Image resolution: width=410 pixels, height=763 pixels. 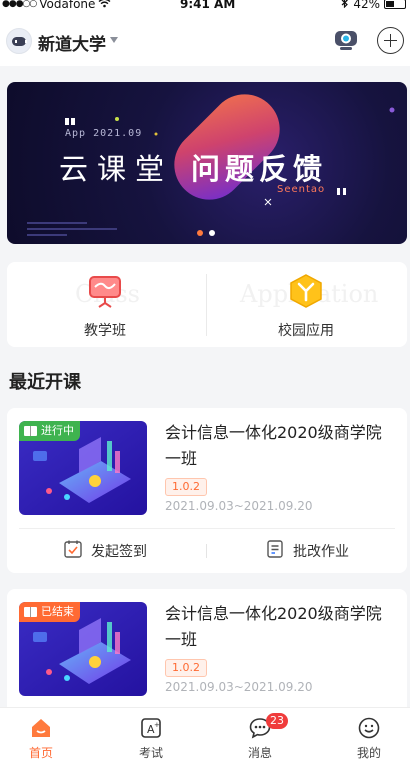 I want to click on tab-home: 首页, so click(x=41, y=735).